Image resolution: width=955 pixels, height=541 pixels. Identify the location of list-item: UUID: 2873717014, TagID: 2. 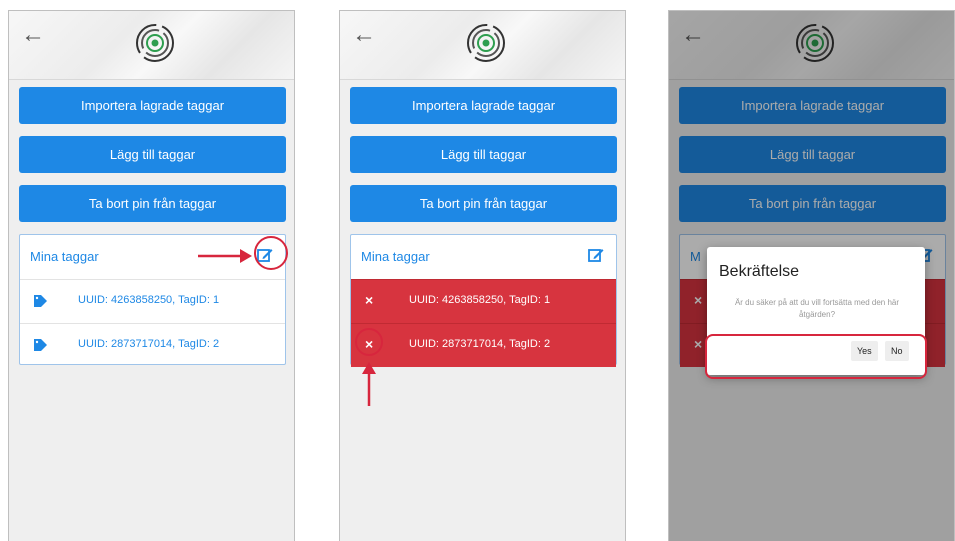
(152, 345).